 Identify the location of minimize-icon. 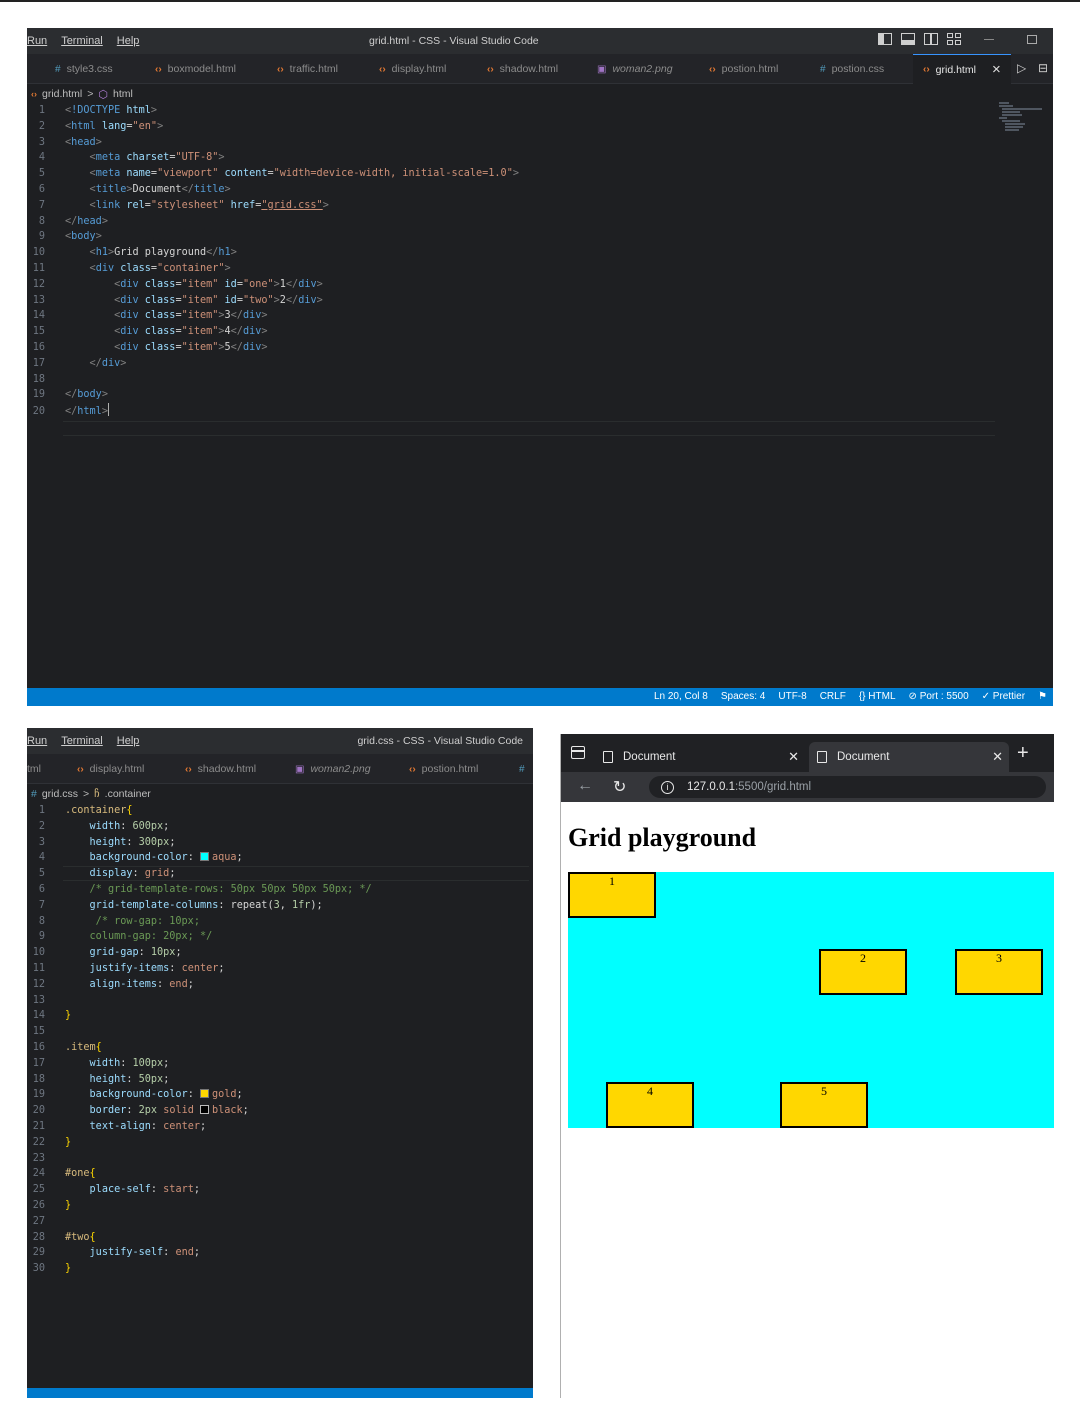
(989, 39).